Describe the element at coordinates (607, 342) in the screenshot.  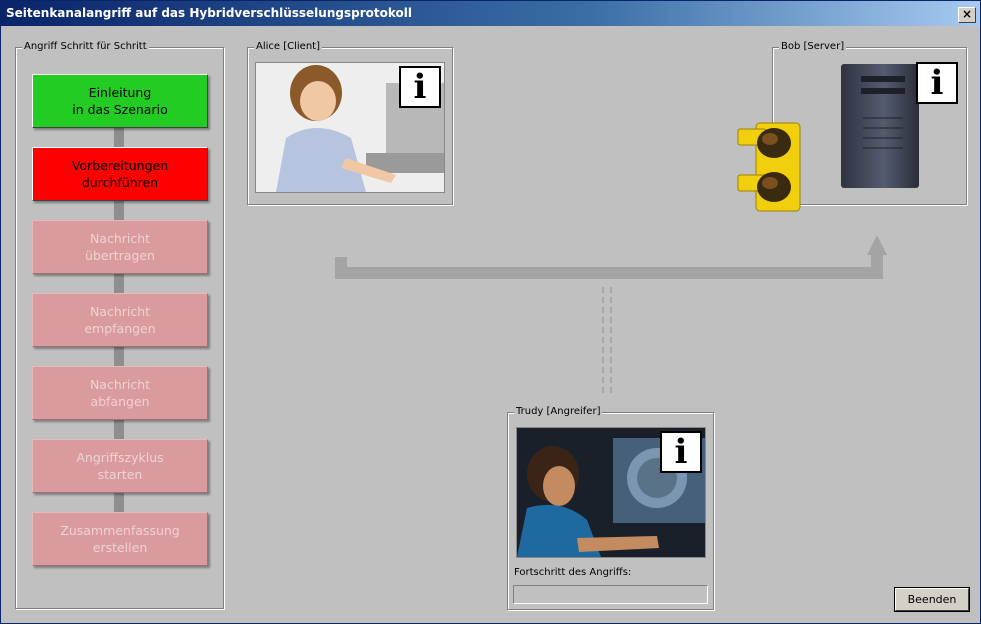
I see `tap-line` at that location.